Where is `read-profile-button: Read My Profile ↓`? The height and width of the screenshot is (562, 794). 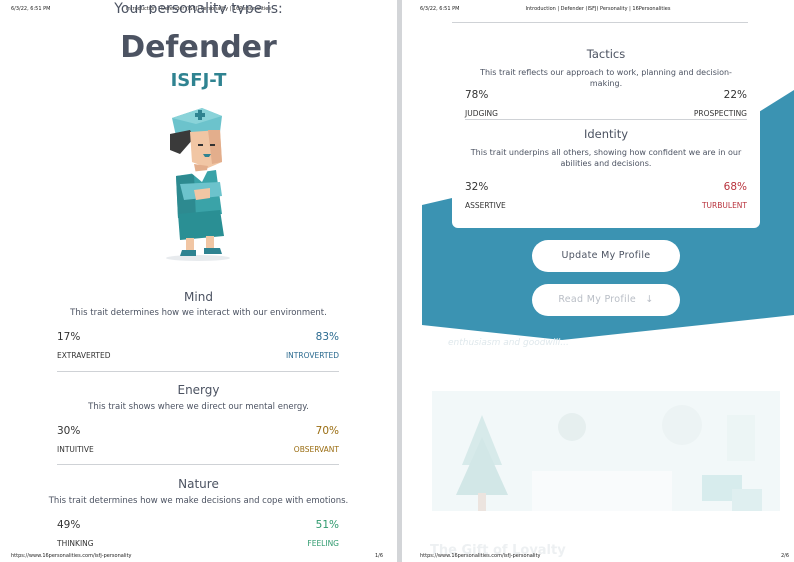
read-profile-button: Read My Profile ↓ is located at coordinates (606, 300).